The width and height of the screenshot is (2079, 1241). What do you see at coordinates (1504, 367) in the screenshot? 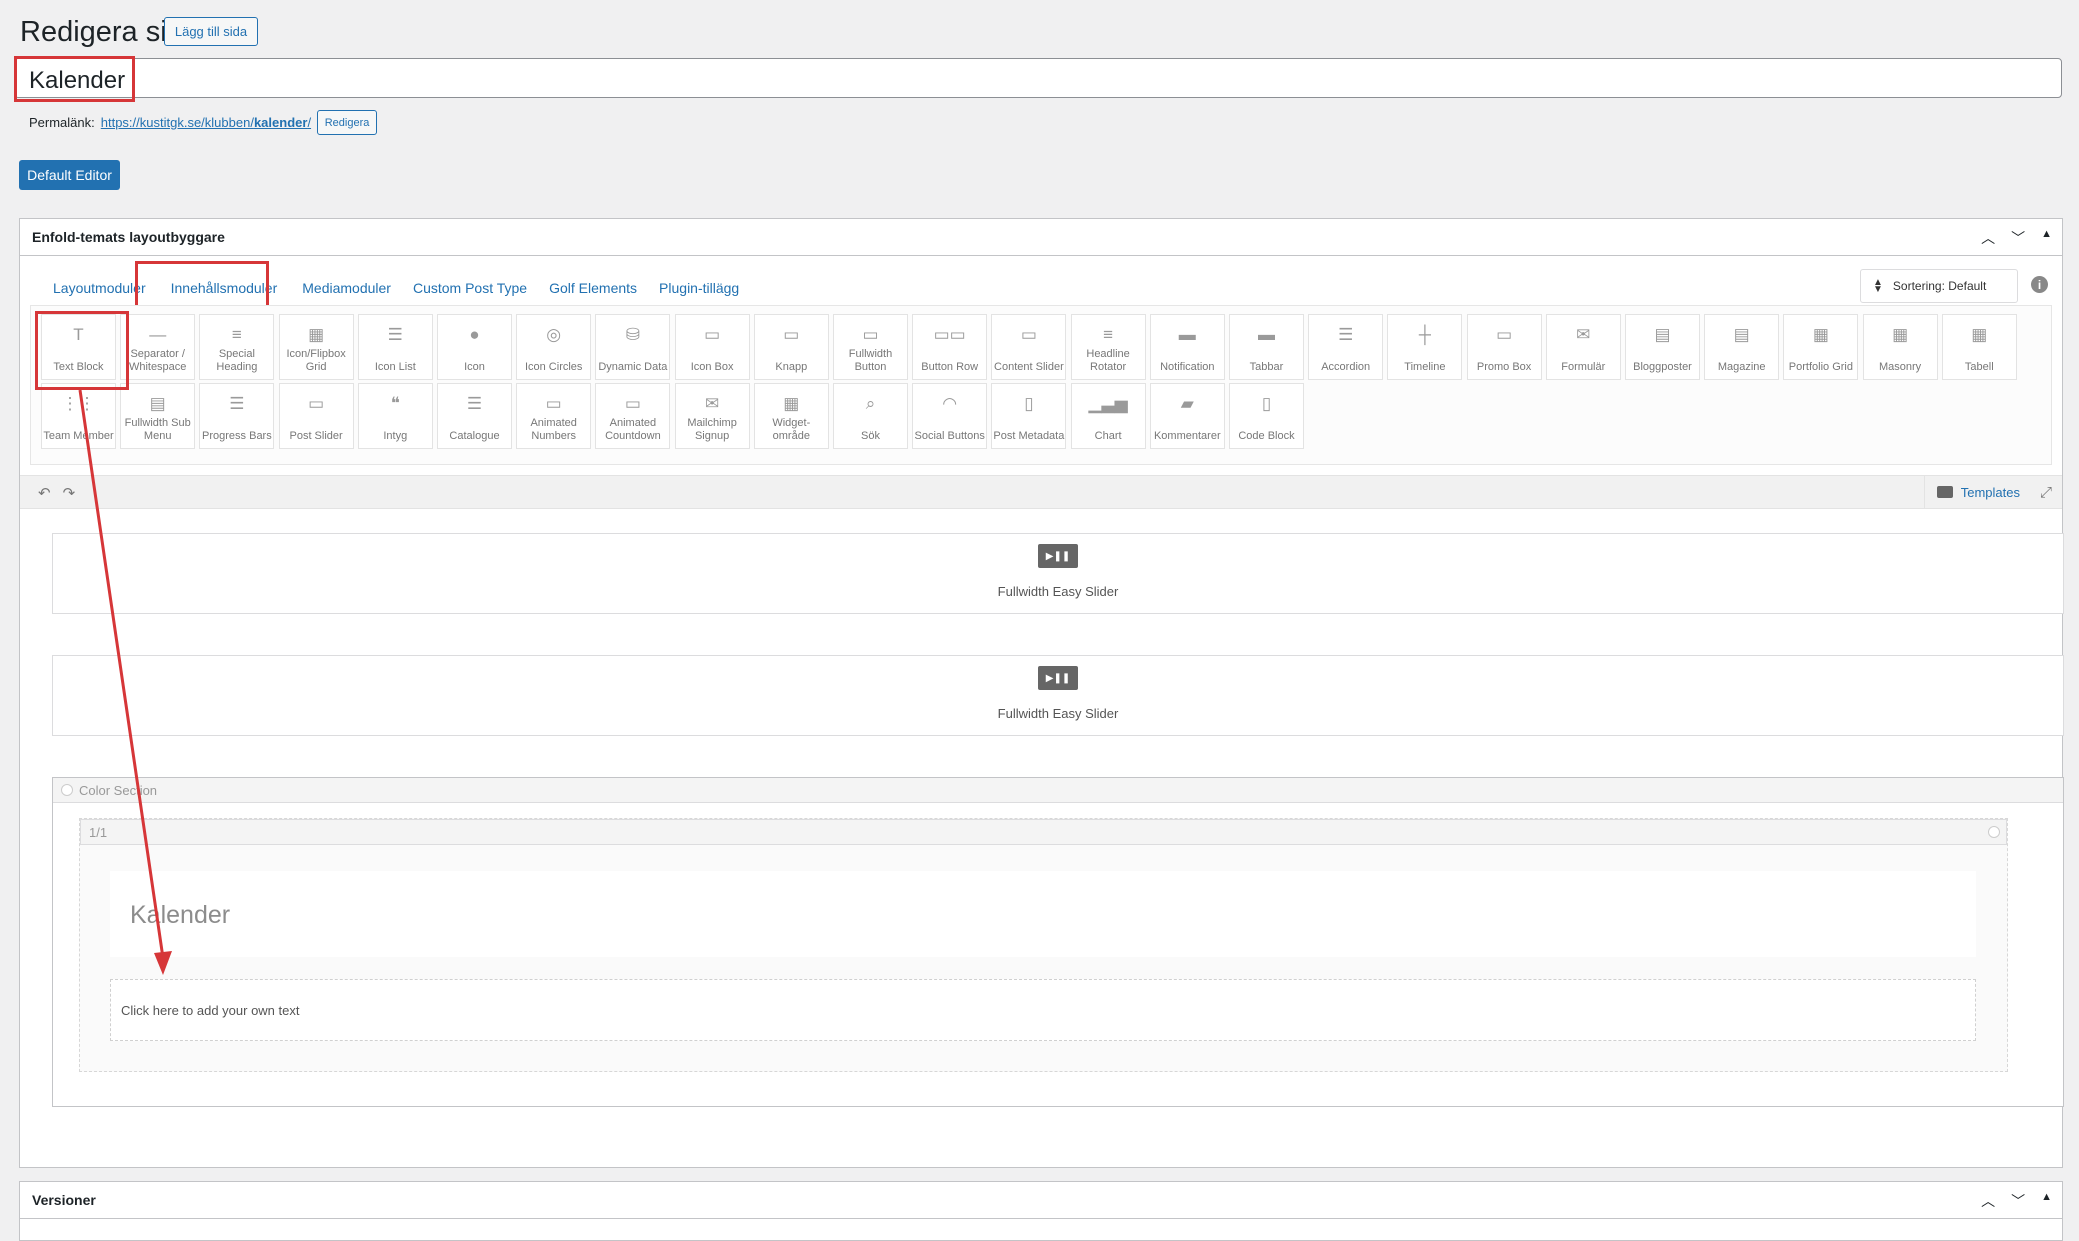
I see `module-label: Promo Box` at bounding box center [1504, 367].